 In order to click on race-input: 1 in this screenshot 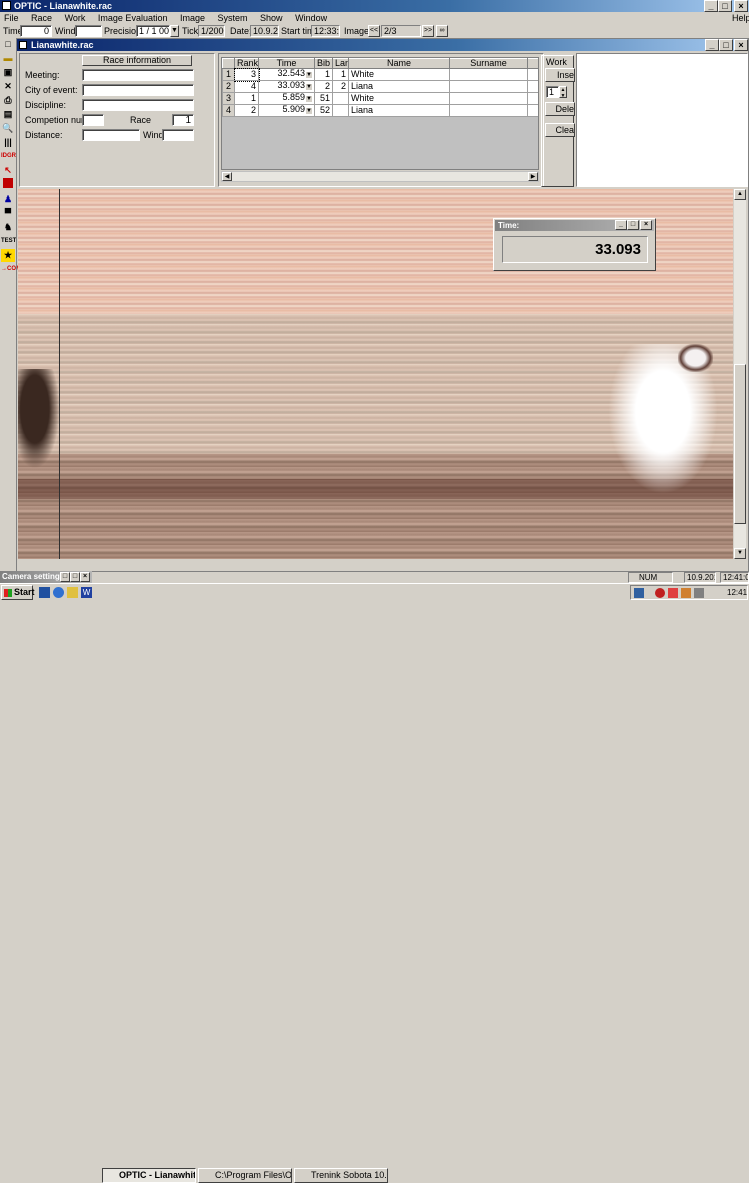, I will do `click(183, 120)`.